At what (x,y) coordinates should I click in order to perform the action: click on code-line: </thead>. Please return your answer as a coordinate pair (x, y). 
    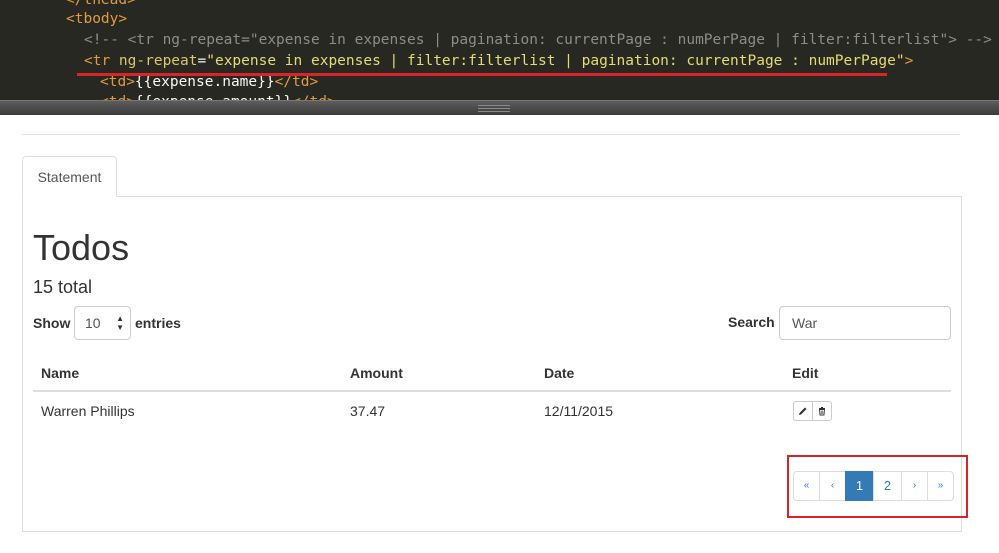
    Looking at the image, I should click on (101, 4).